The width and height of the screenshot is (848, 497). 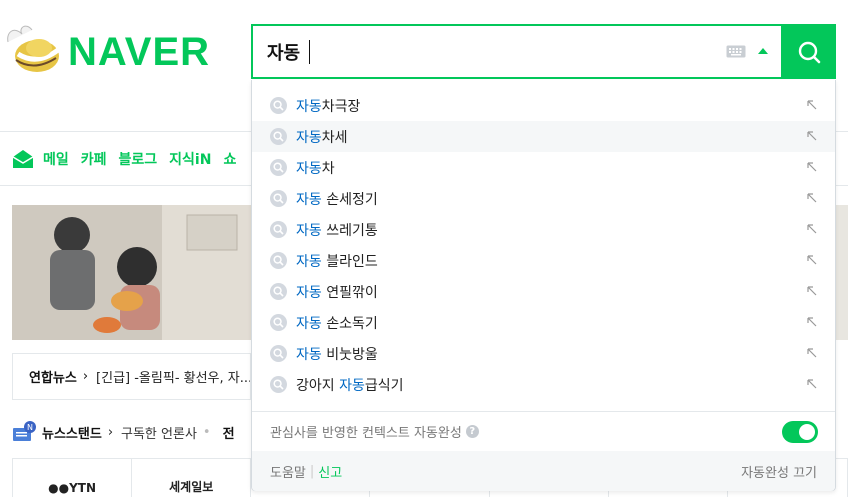 What do you see at coordinates (543, 471) in the screenshot?
I see `autocomplete-footer: 도움말 | 신고 자동완성 끄기` at bounding box center [543, 471].